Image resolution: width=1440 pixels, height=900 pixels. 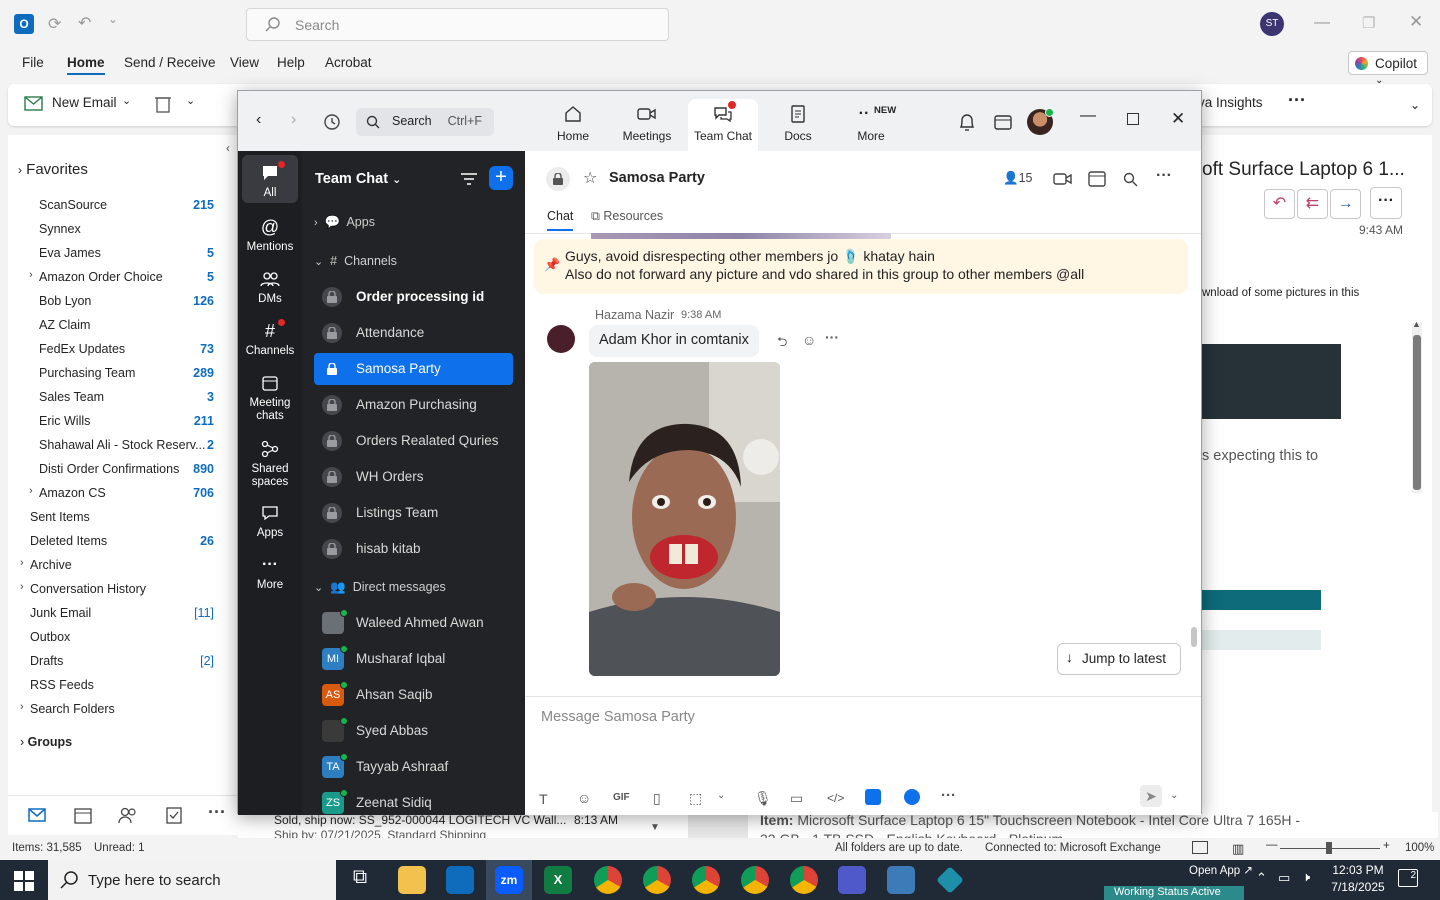 What do you see at coordinates (798, 125) in the screenshot?
I see `tab-docs: Docs` at bounding box center [798, 125].